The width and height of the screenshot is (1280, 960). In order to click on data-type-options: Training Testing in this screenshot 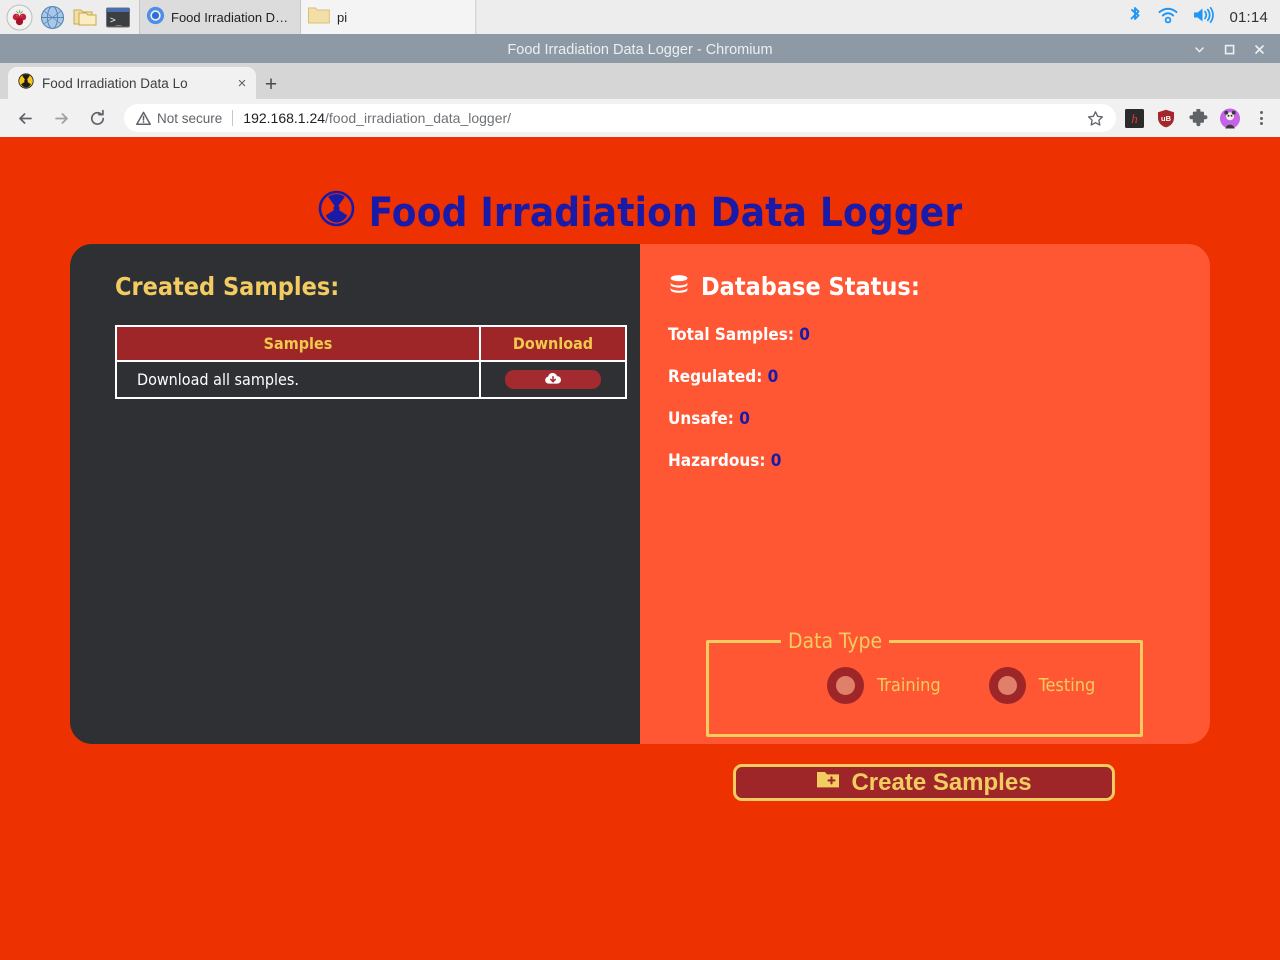, I will do `click(924, 685)`.